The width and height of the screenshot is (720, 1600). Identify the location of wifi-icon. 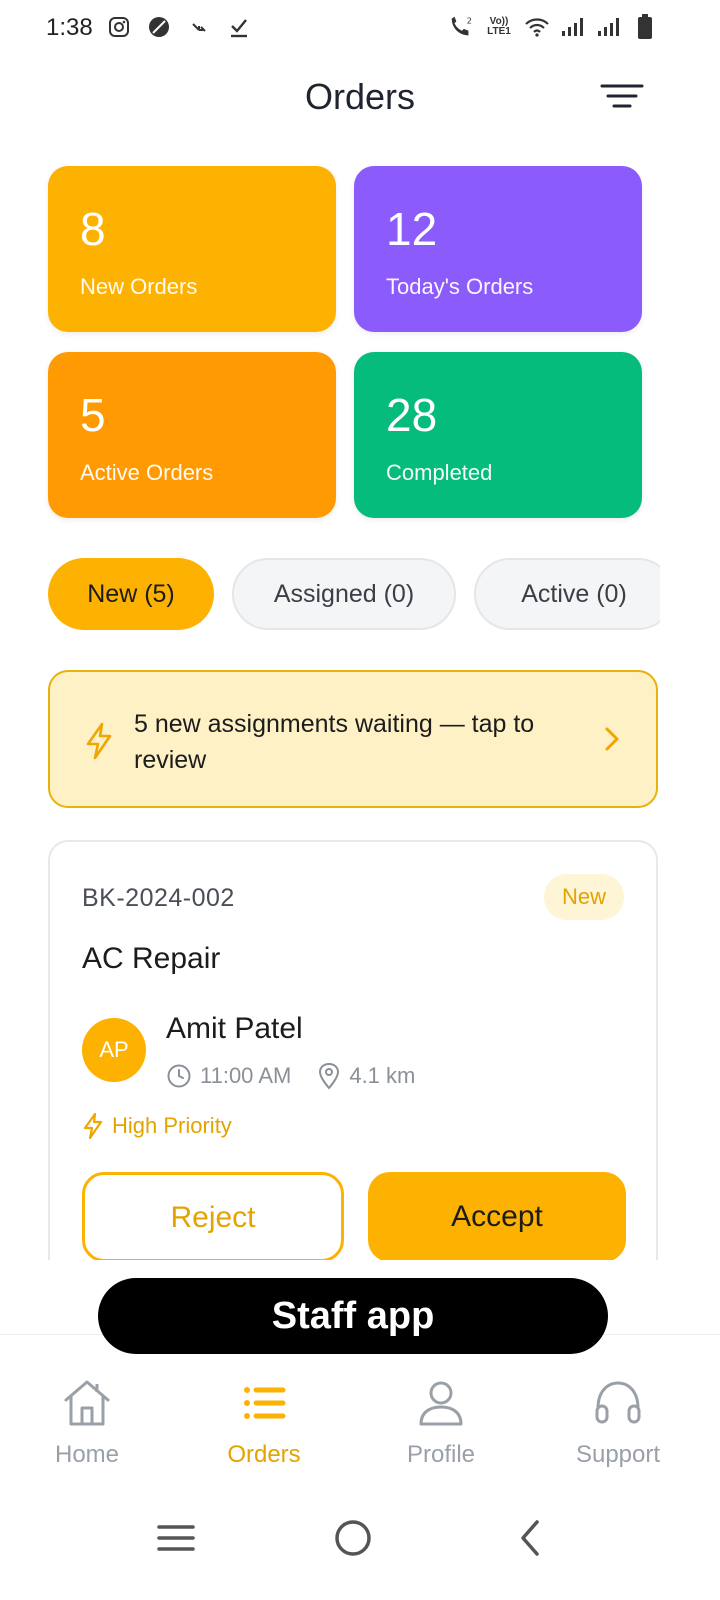
(537, 27).